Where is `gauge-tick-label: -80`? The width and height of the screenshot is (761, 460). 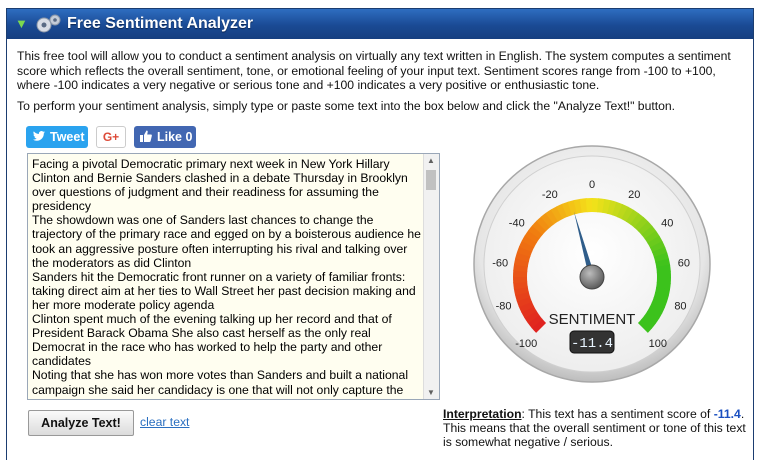
gauge-tick-label: -80 is located at coordinates (504, 307).